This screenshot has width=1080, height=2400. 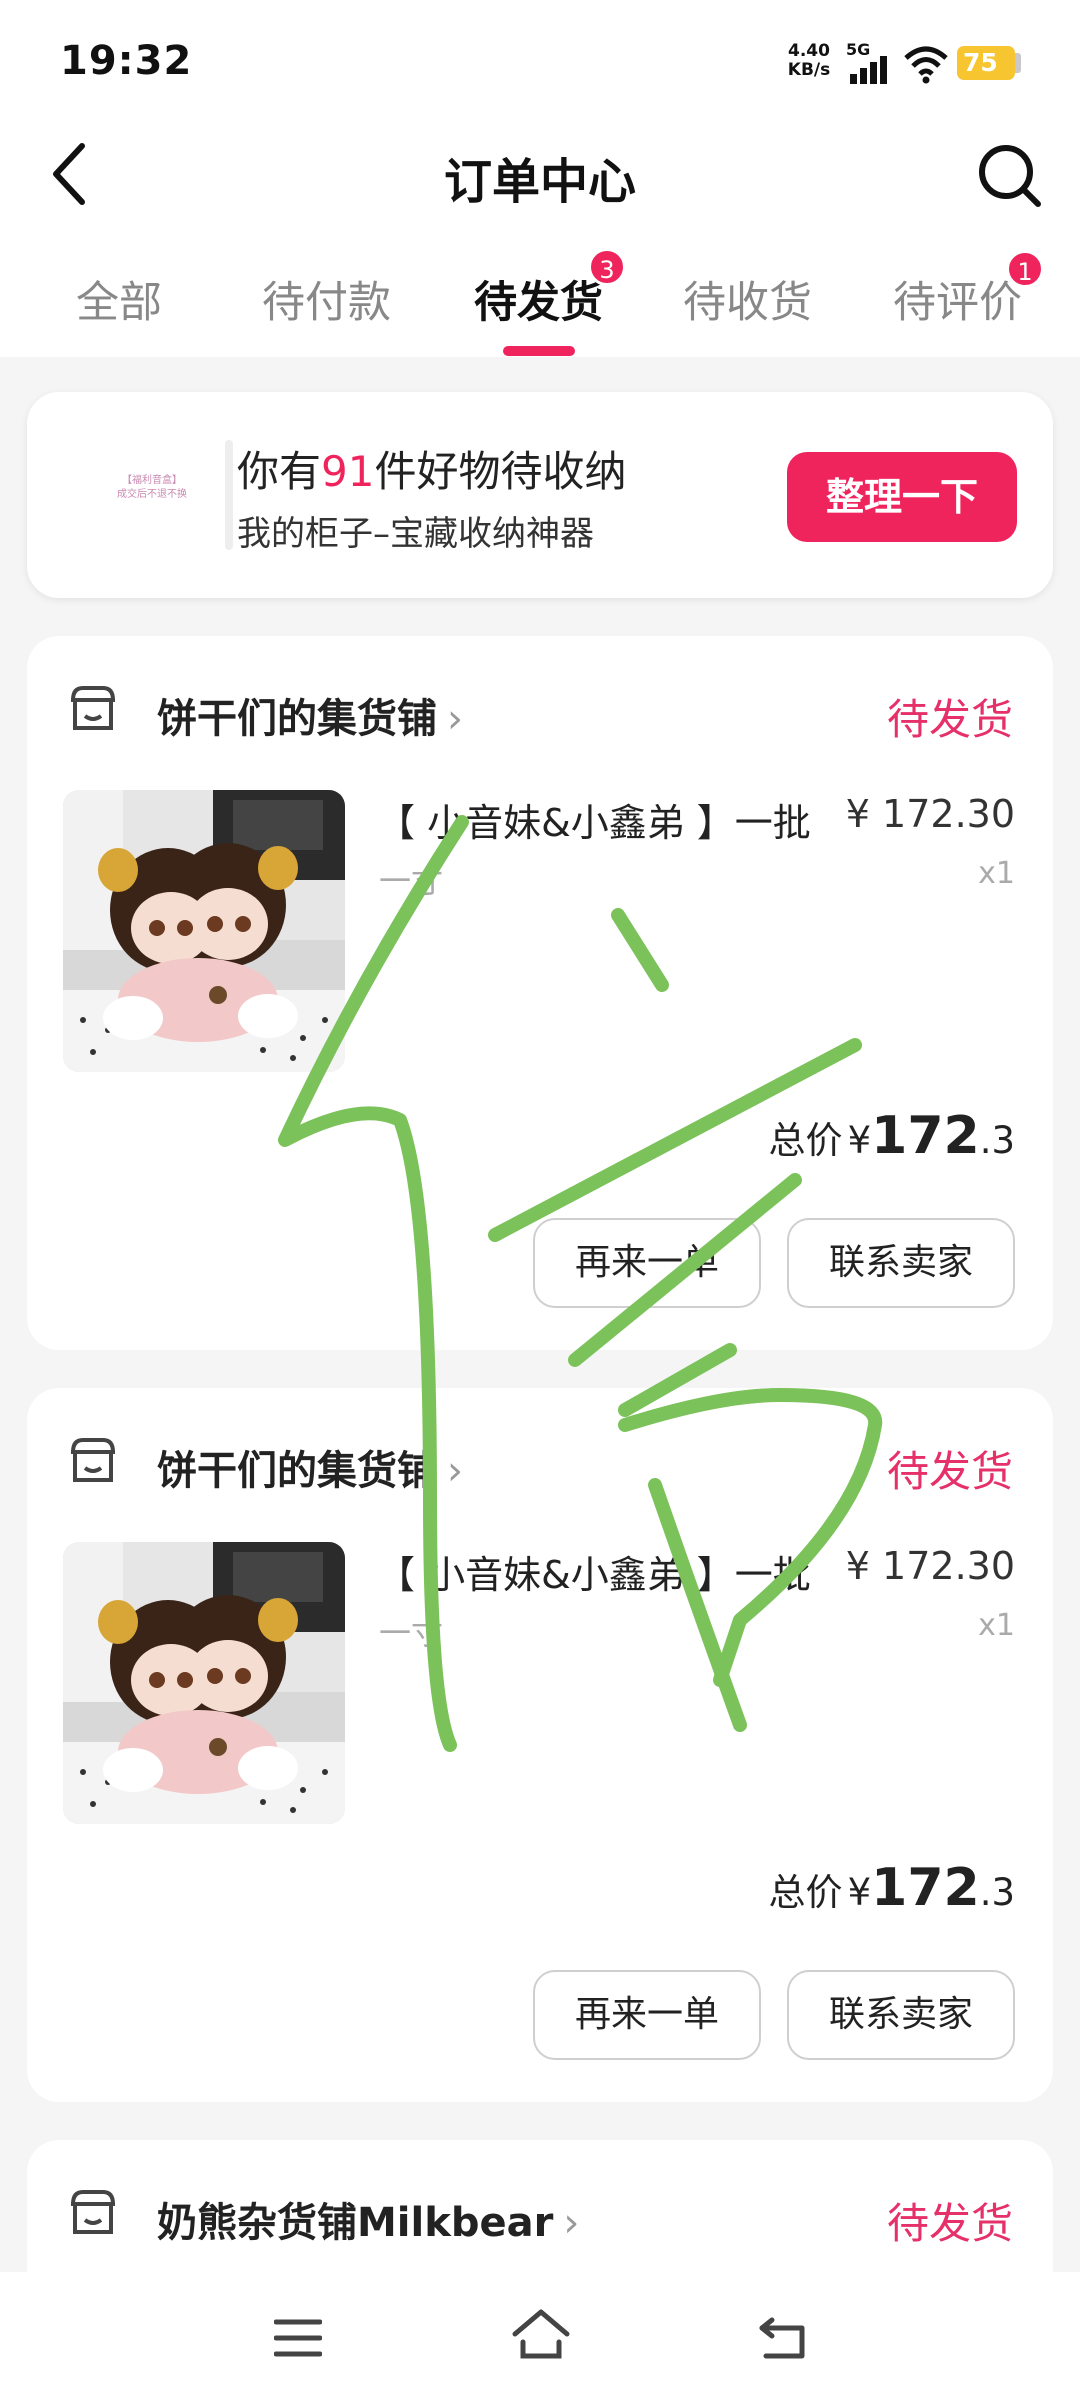 What do you see at coordinates (348, 471) in the screenshot?
I see `promo-item-count: 91` at bounding box center [348, 471].